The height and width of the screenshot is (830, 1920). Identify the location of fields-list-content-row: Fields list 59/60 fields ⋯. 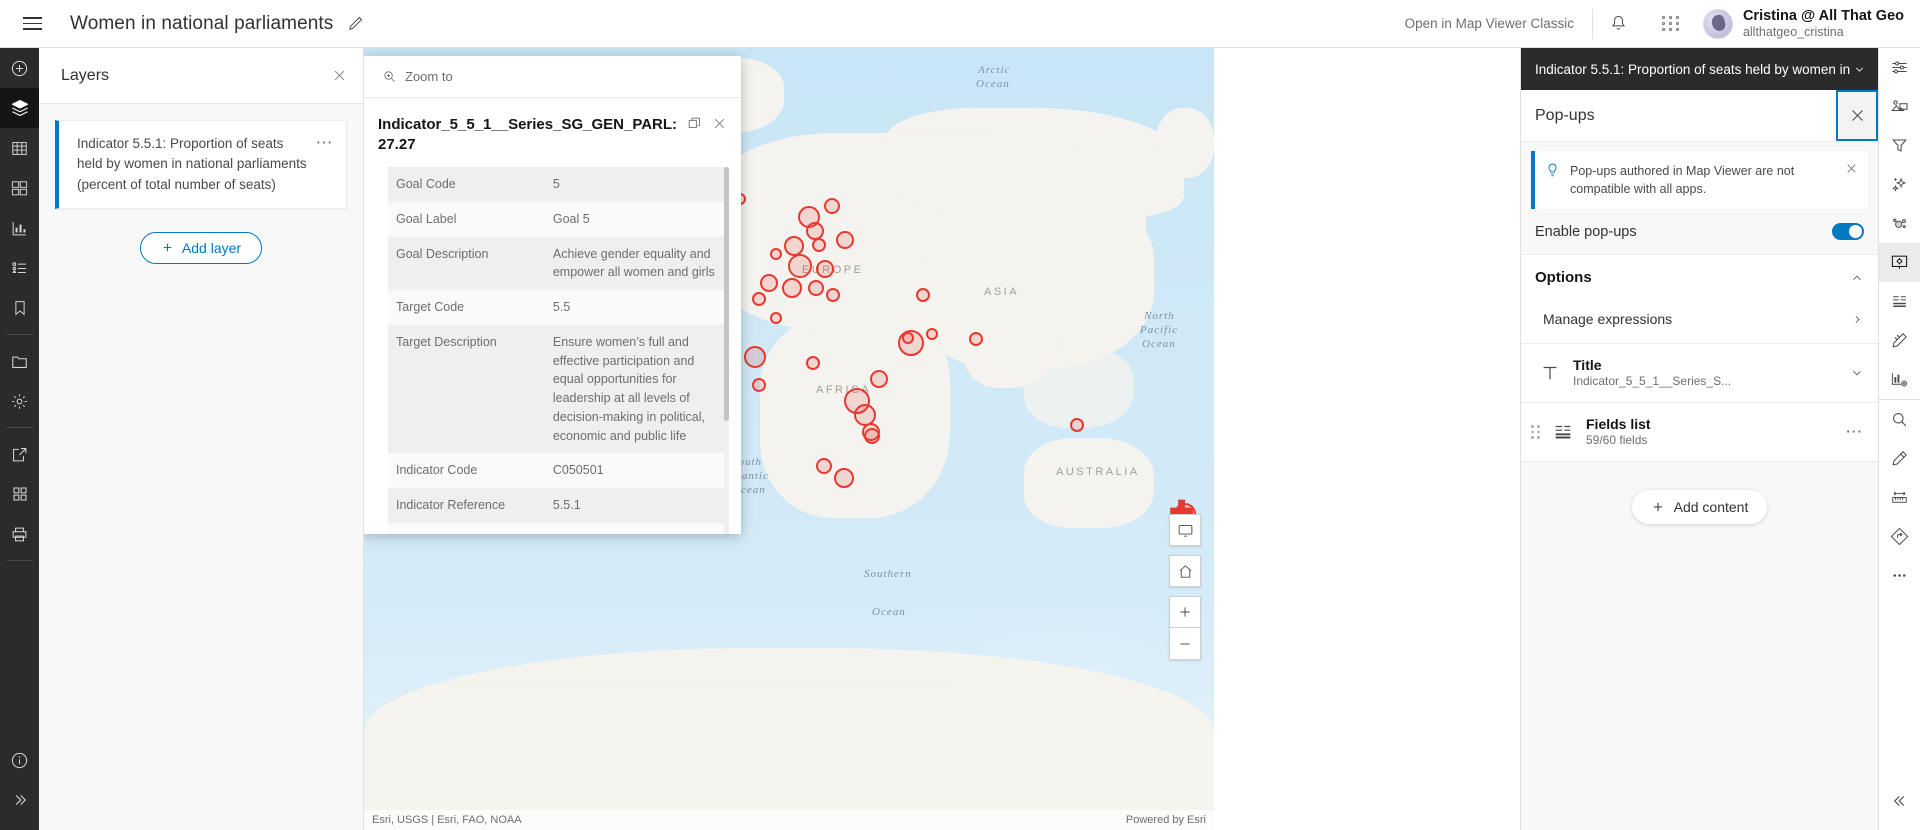
(1699, 432).